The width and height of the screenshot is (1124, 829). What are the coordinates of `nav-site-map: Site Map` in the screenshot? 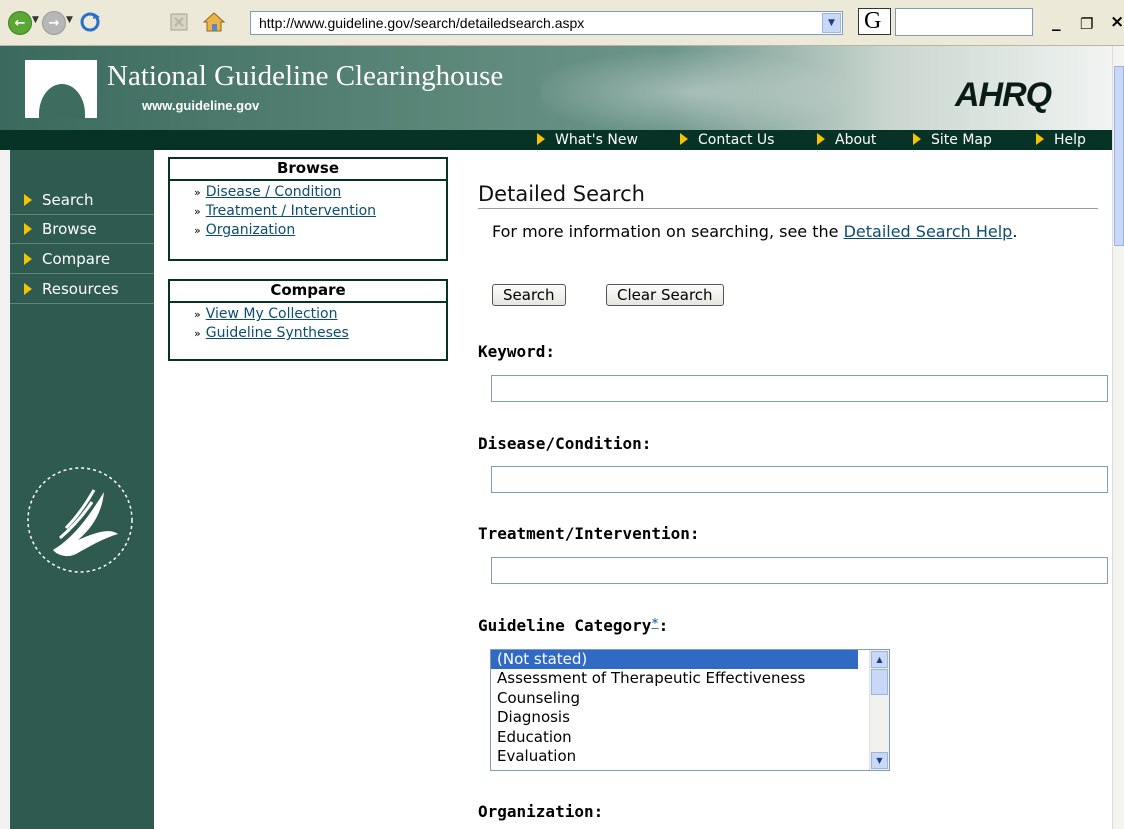 It's located at (952, 140).